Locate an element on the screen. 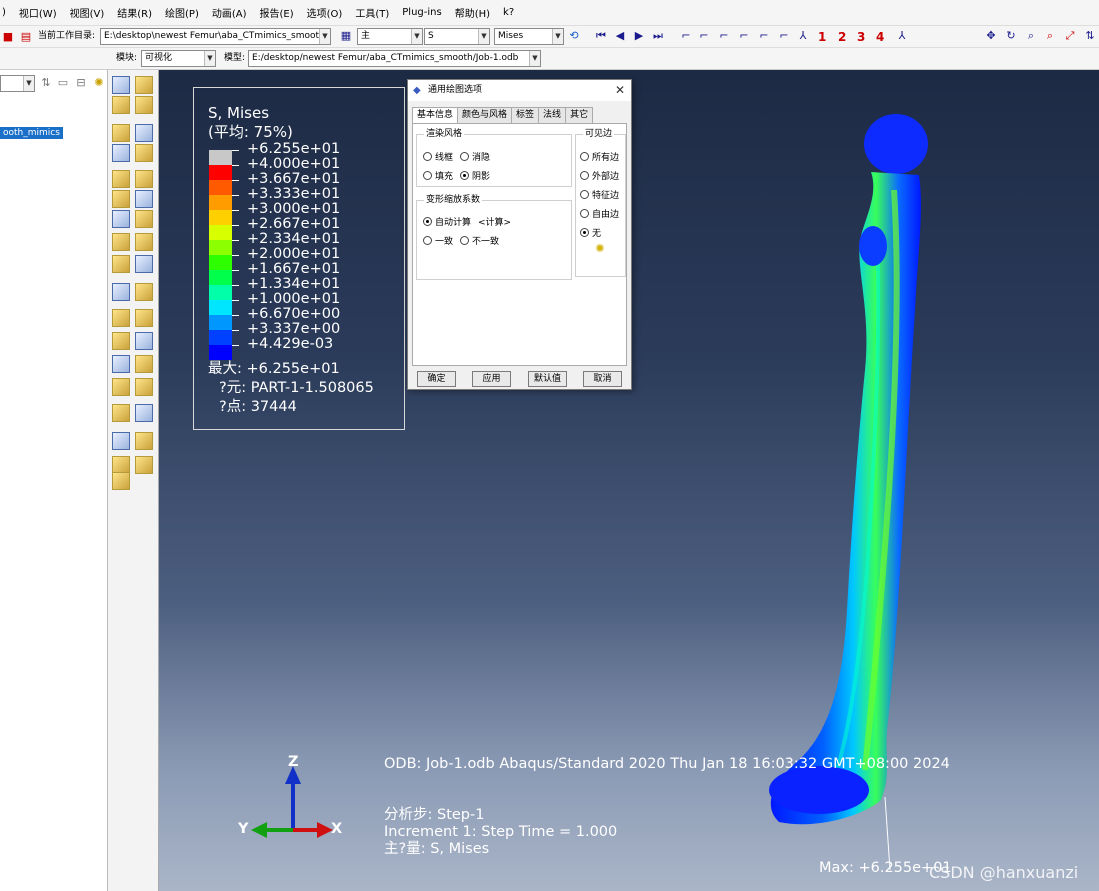  tab-normals: 法线 is located at coordinates (552, 115).